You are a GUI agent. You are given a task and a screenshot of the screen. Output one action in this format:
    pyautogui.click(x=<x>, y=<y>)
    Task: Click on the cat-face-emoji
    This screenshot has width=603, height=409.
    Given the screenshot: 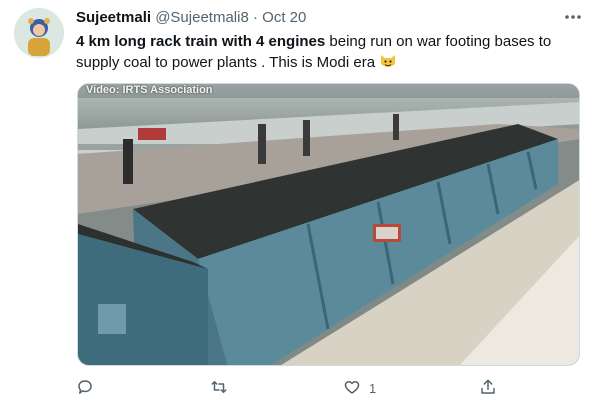 What is the action you would take?
    pyautogui.click(x=388, y=61)
    